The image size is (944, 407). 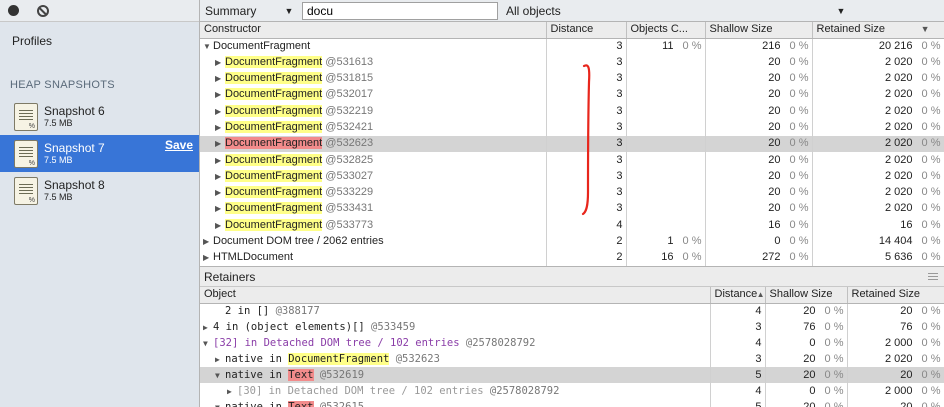 What do you see at coordinates (806, 295) in the screenshot?
I see `col-ret-shallow-size: Shallow Size` at bounding box center [806, 295].